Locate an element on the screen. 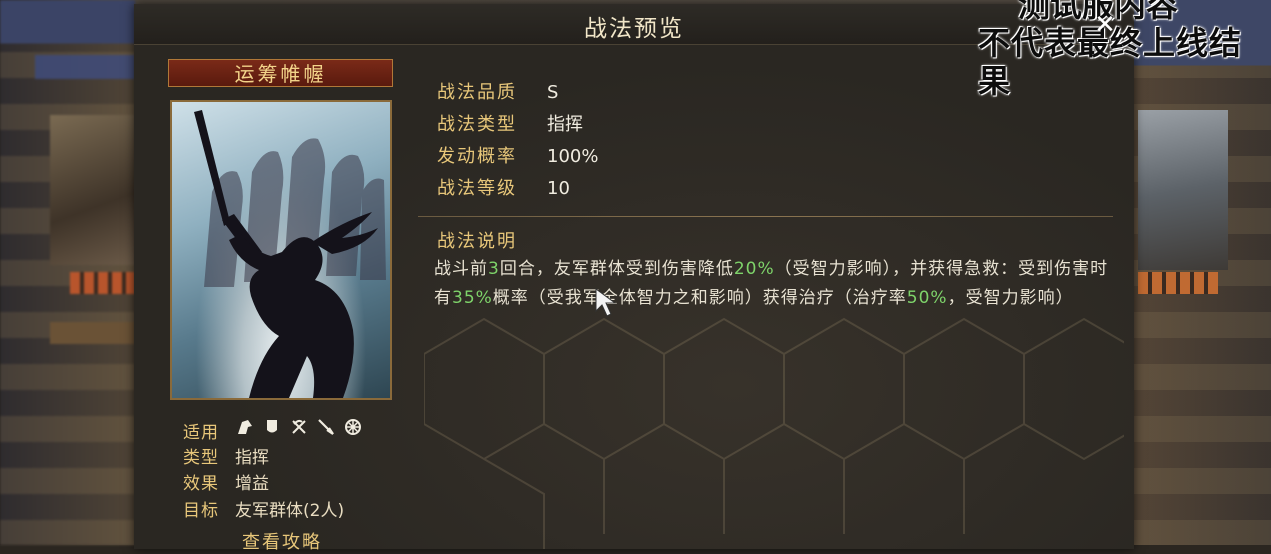 The height and width of the screenshot is (554, 1271). bow-icon is located at coordinates (299, 427).